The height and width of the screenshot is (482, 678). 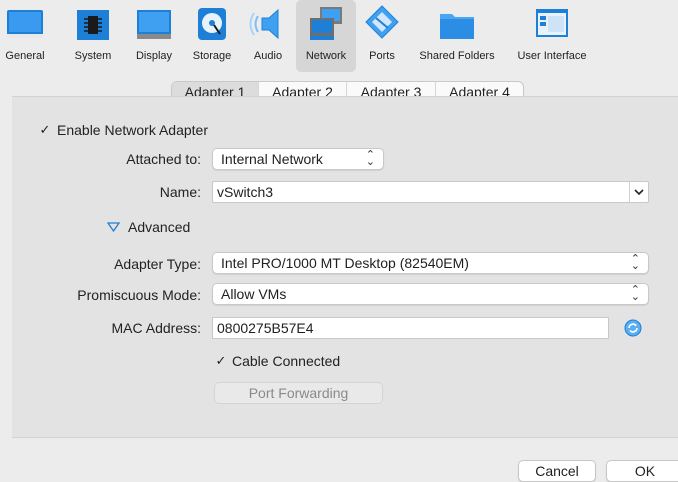 I want to click on advanced-label: Advanced, so click(x=159, y=227).